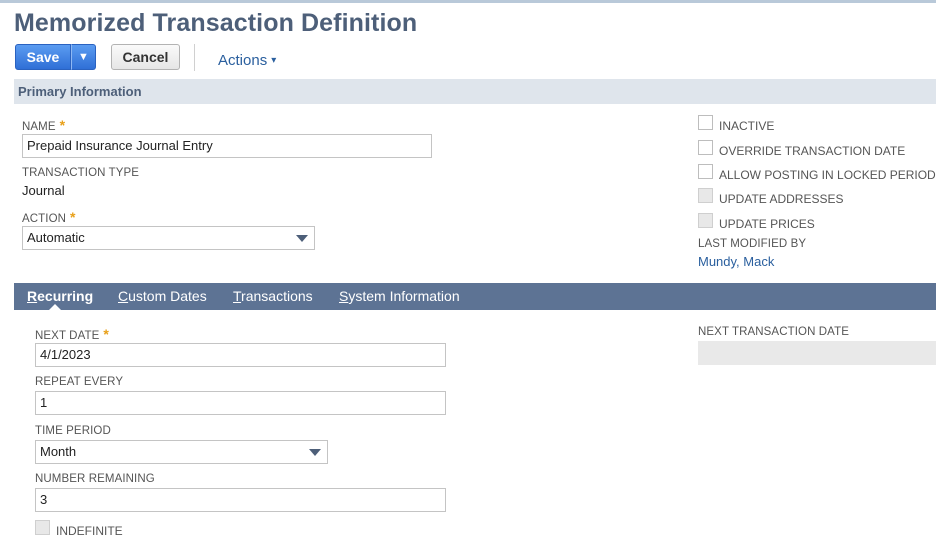  What do you see at coordinates (43, 190) in the screenshot?
I see `transaction-type-value: Journal` at bounding box center [43, 190].